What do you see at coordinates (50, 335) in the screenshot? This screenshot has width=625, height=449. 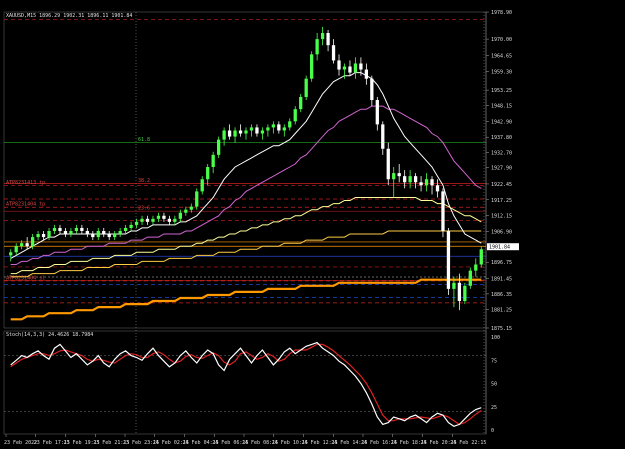 I see `stoch-header: Stoch(14,3,3) 24.4626 18.7984` at bounding box center [50, 335].